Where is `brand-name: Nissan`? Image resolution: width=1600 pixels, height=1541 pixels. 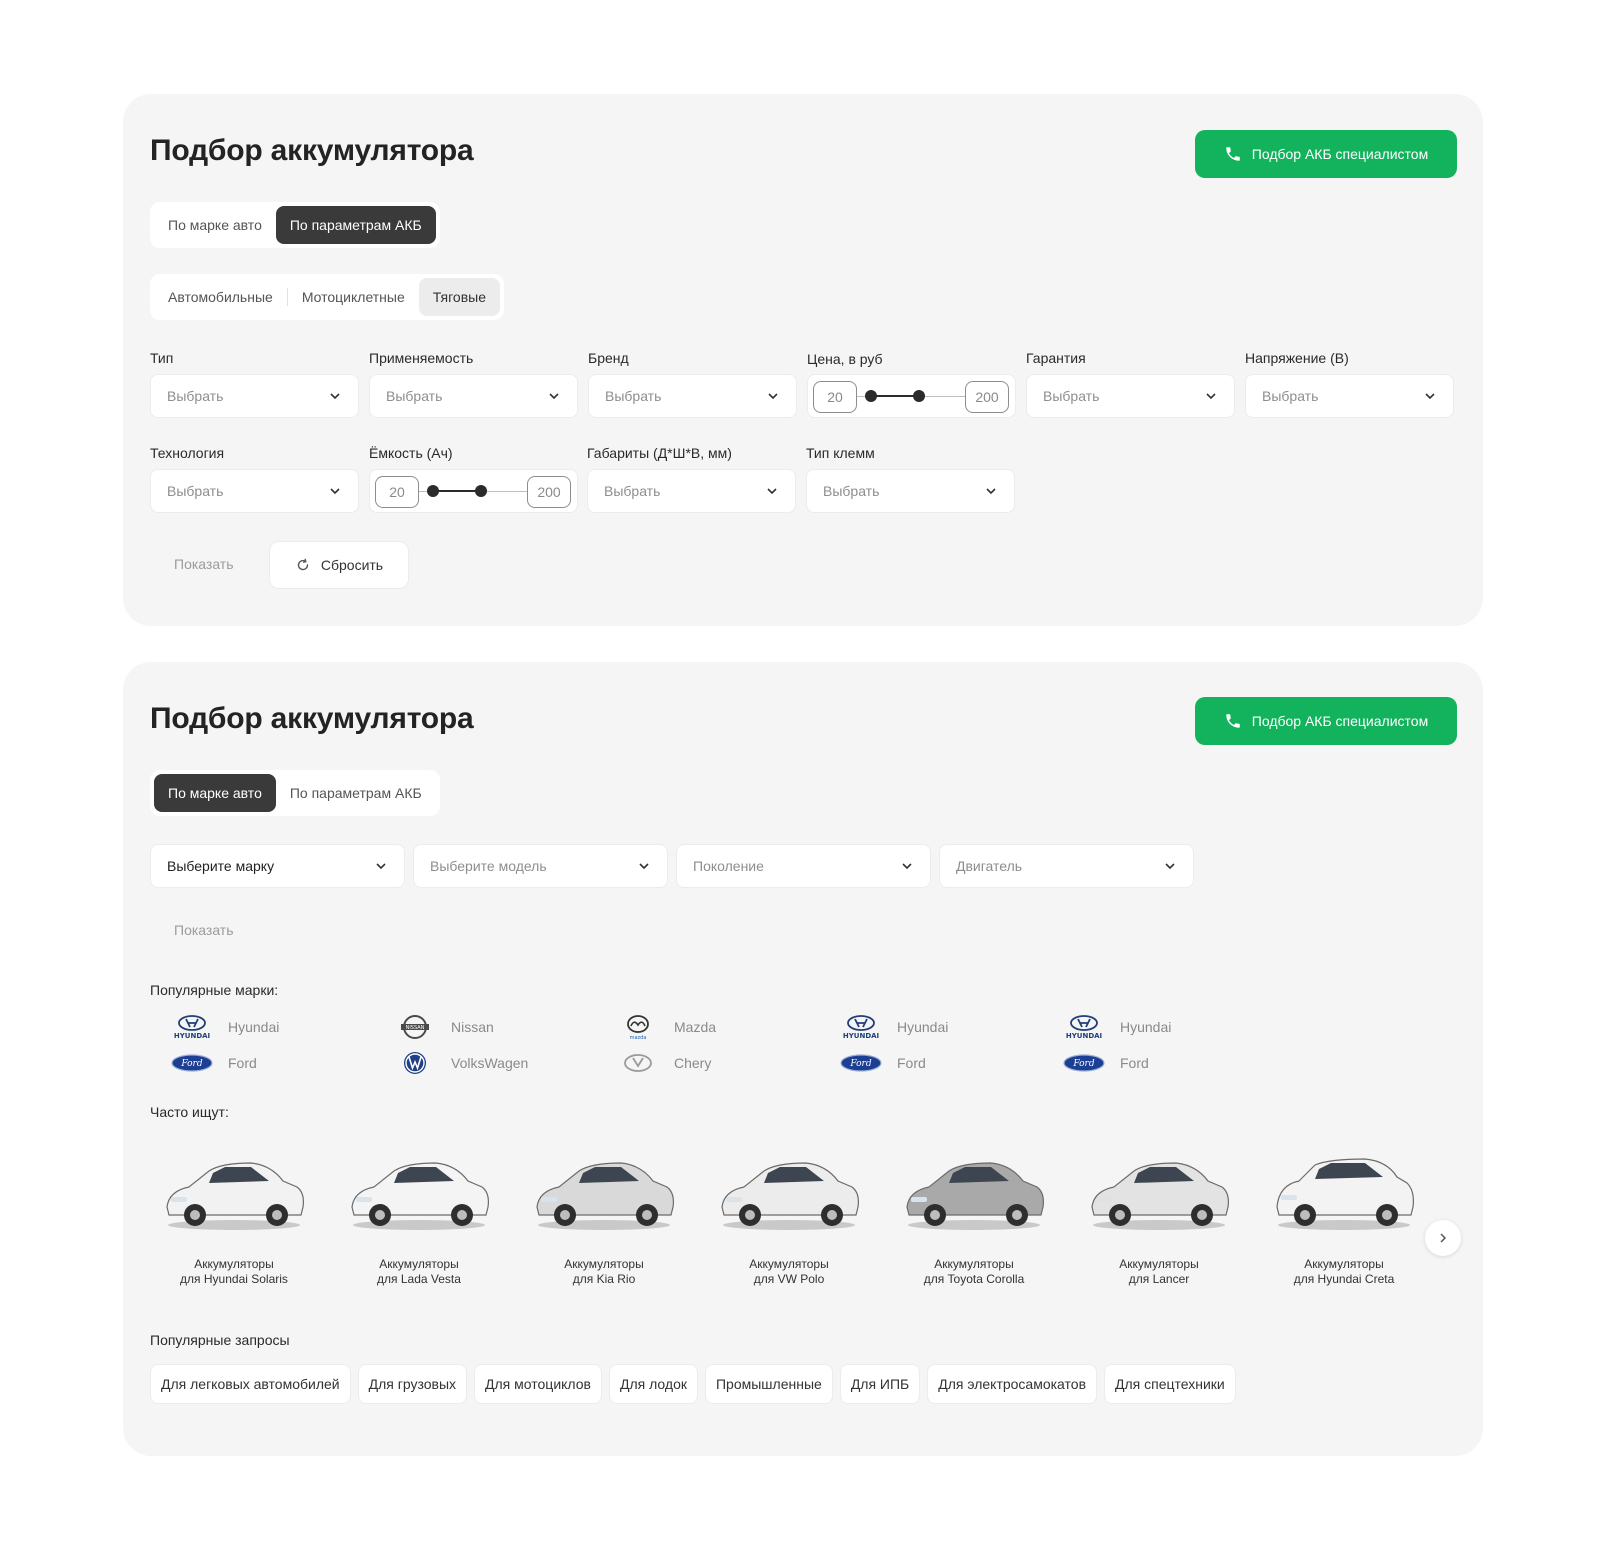
brand-name: Nissan is located at coordinates (472, 1027).